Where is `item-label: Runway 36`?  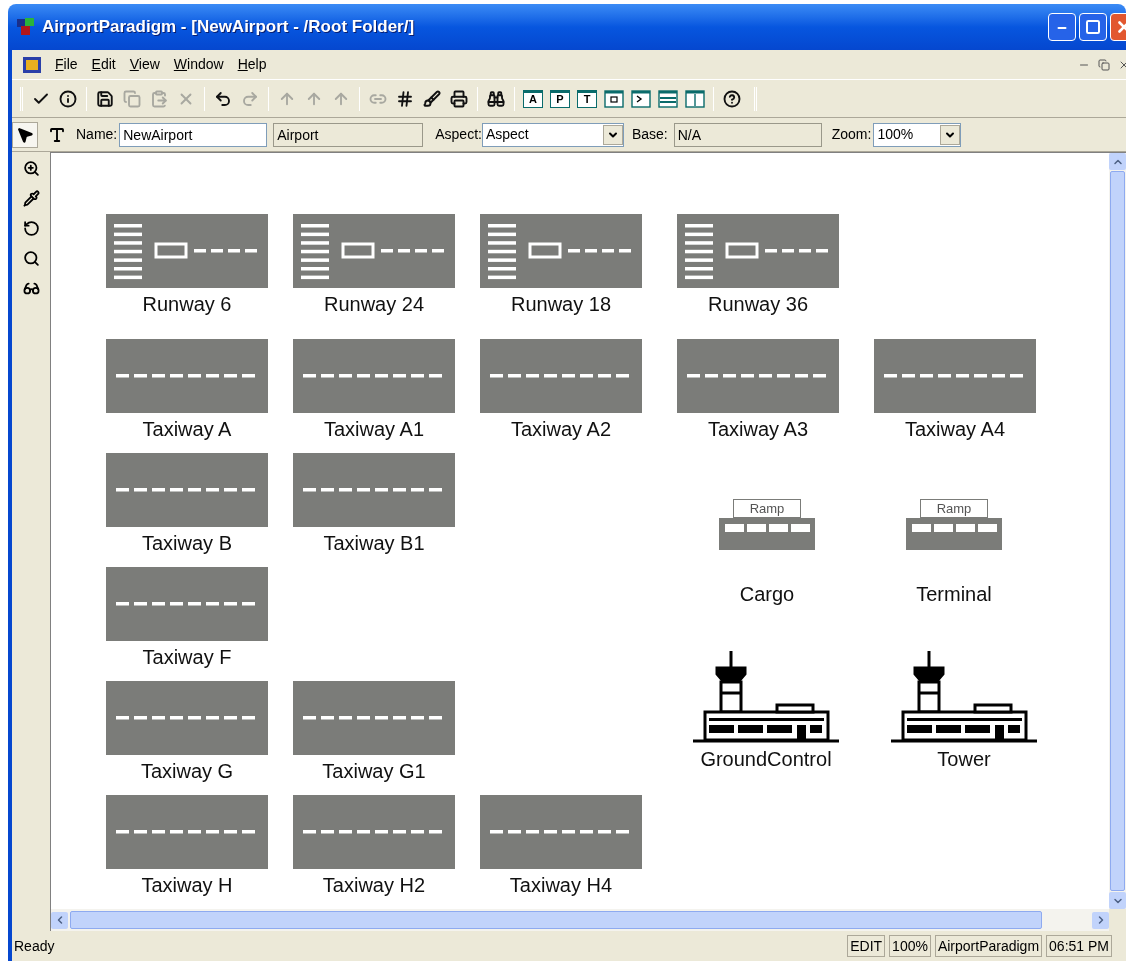
item-label: Runway 36 is located at coordinates (758, 304).